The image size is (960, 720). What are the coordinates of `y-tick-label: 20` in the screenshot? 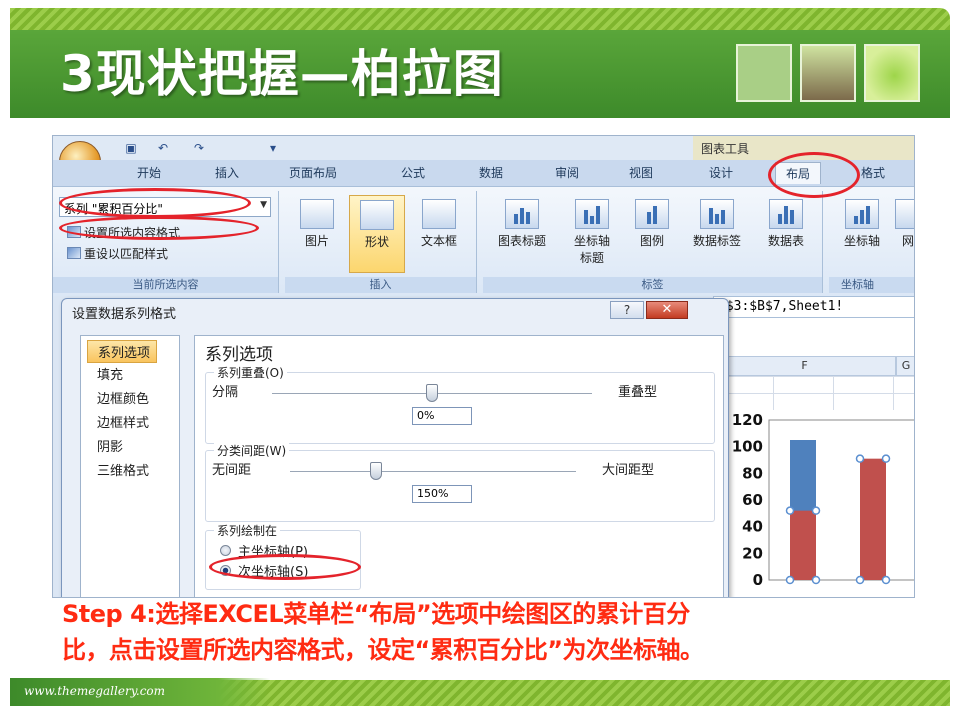 It's located at (752, 553).